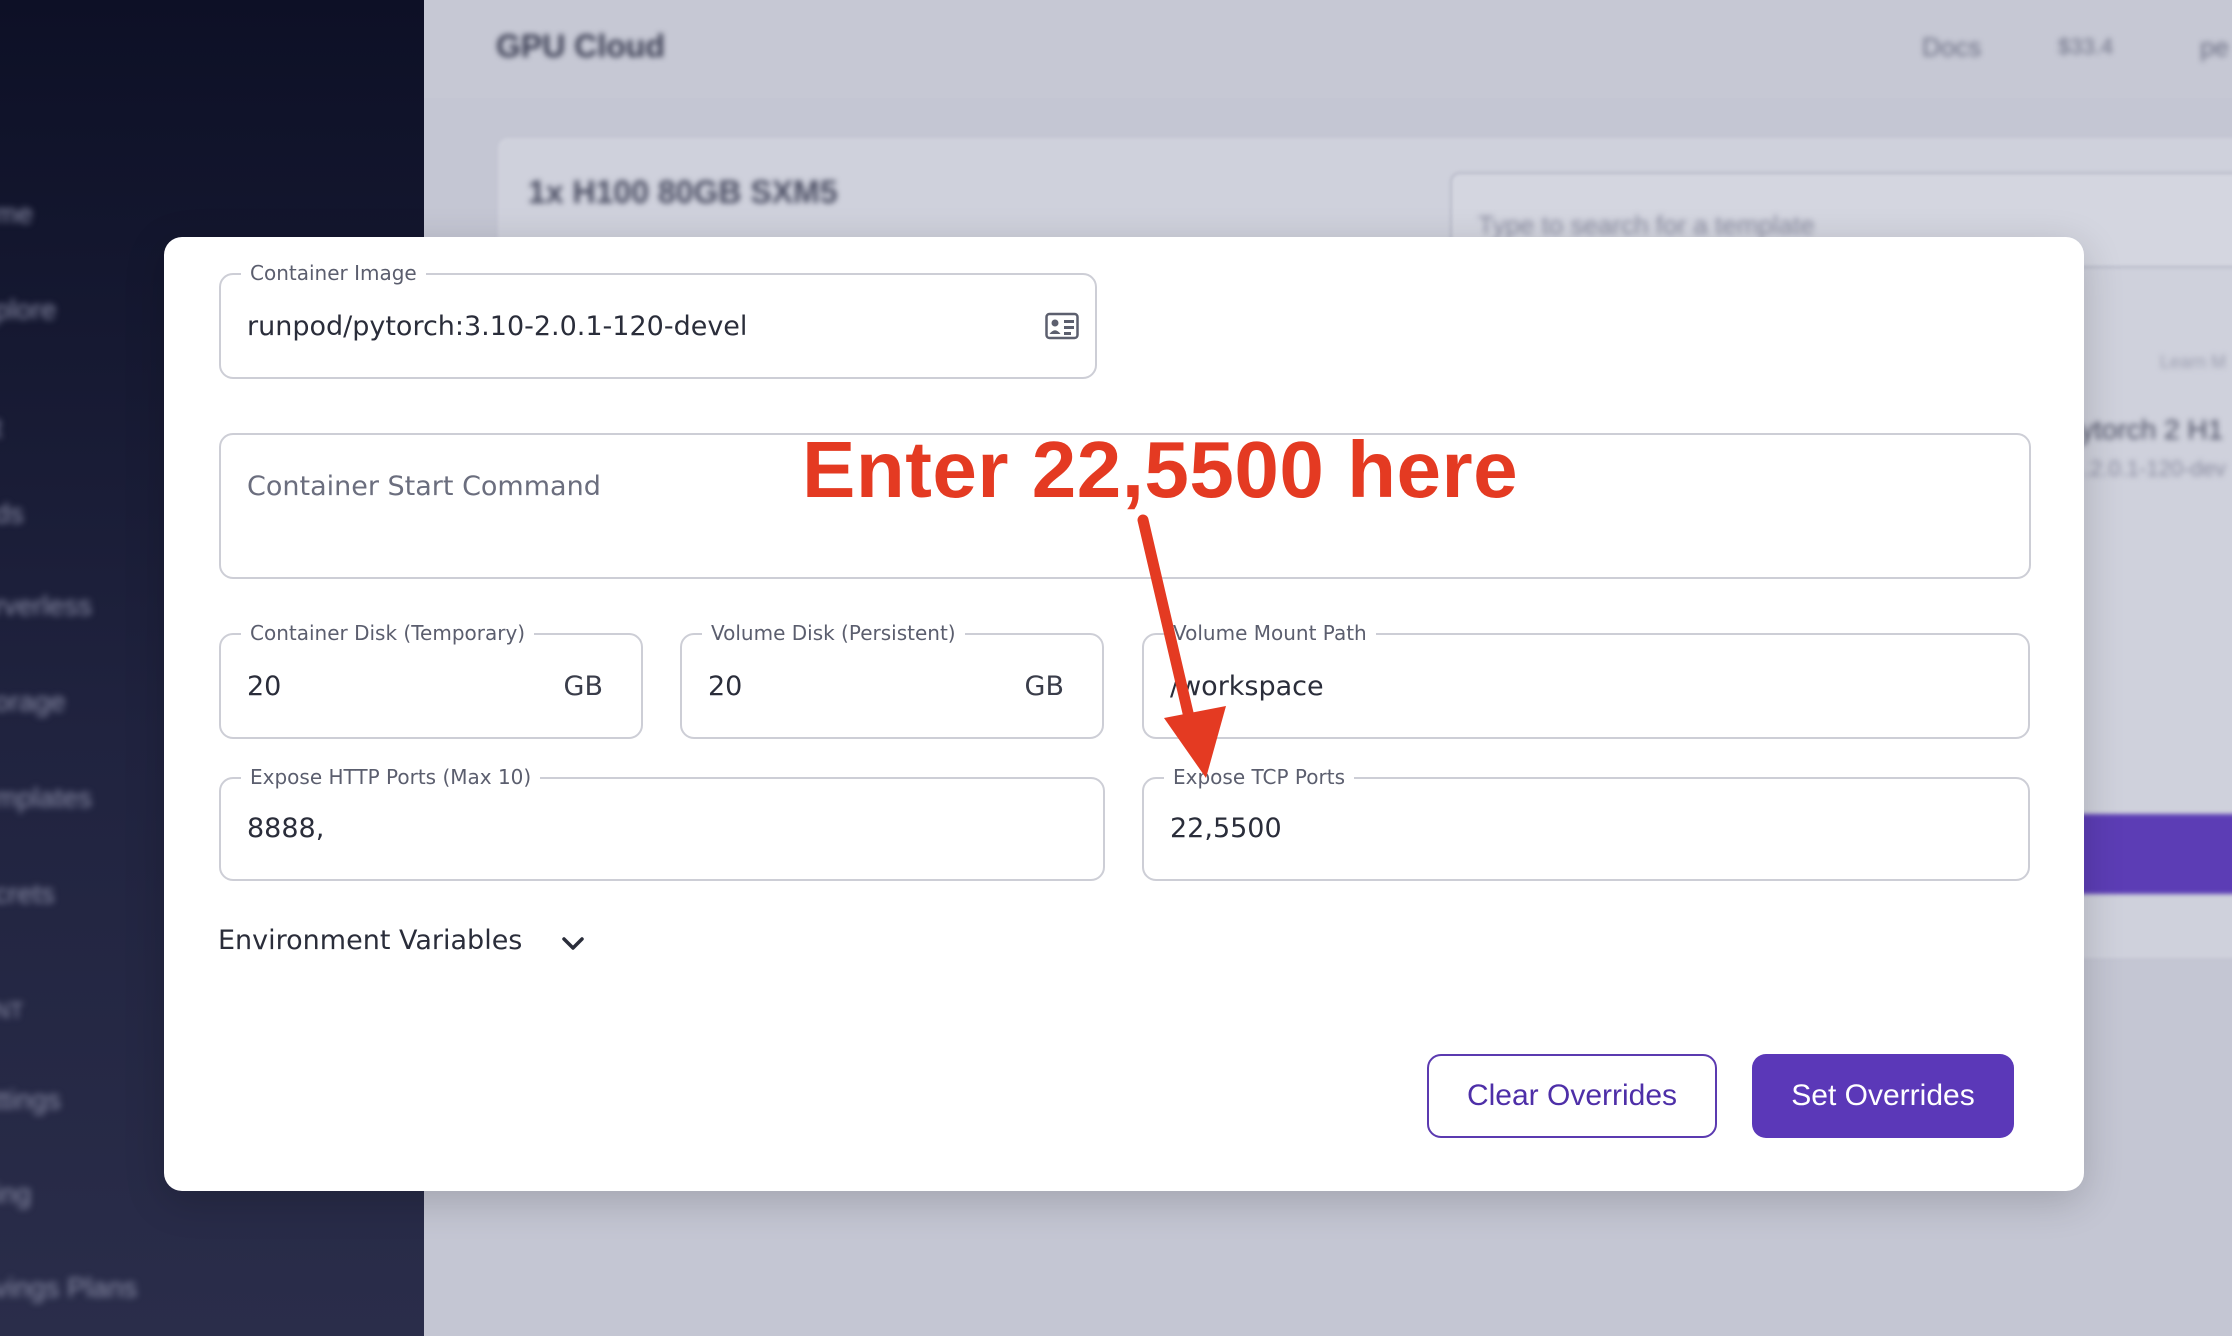 The height and width of the screenshot is (1336, 2232). What do you see at coordinates (1247, 686) in the screenshot?
I see `volume-mount-path-value: /workspace` at bounding box center [1247, 686].